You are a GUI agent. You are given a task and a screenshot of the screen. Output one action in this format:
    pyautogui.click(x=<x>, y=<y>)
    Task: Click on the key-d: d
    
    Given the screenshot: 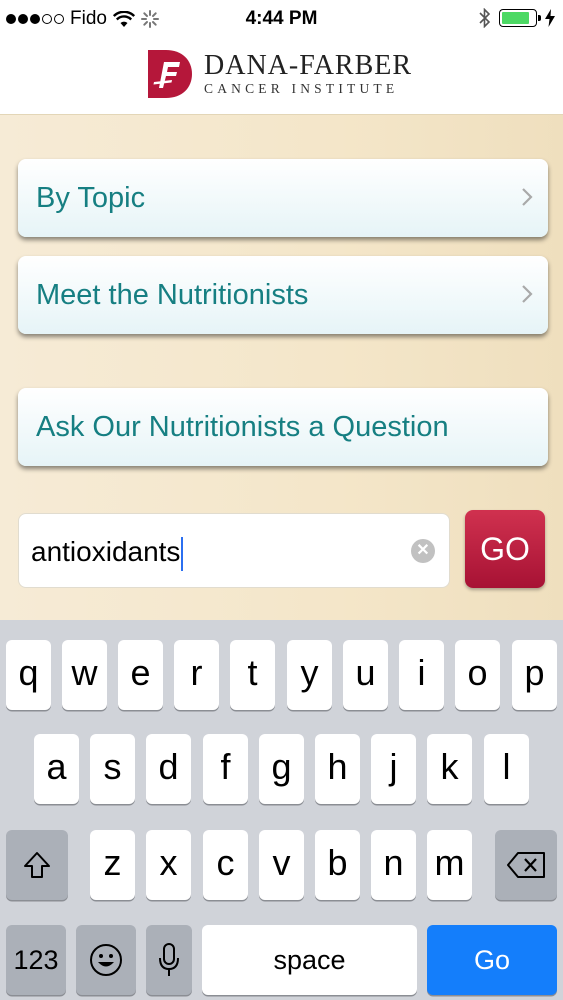 What is the action you would take?
    pyautogui.click(x=168, y=769)
    